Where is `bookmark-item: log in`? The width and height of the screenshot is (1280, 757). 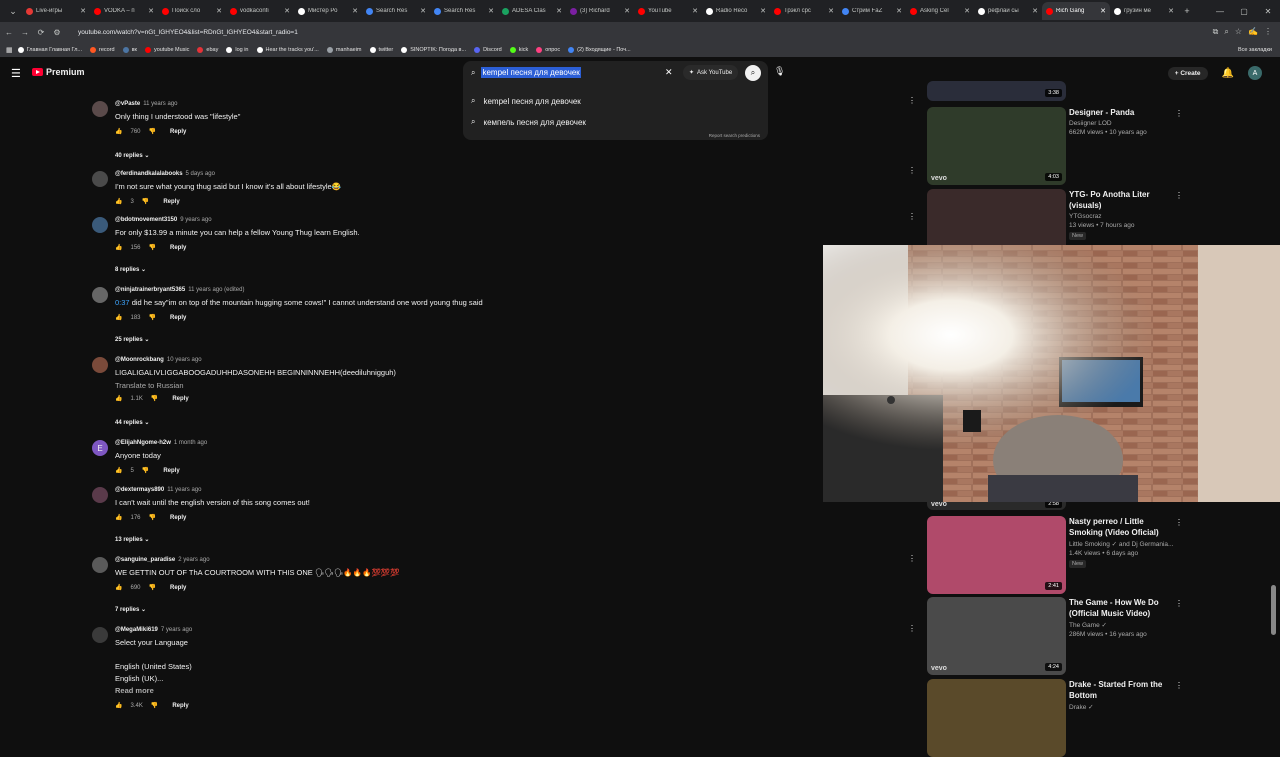
bookmark-item: log in is located at coordinates (237, 49).